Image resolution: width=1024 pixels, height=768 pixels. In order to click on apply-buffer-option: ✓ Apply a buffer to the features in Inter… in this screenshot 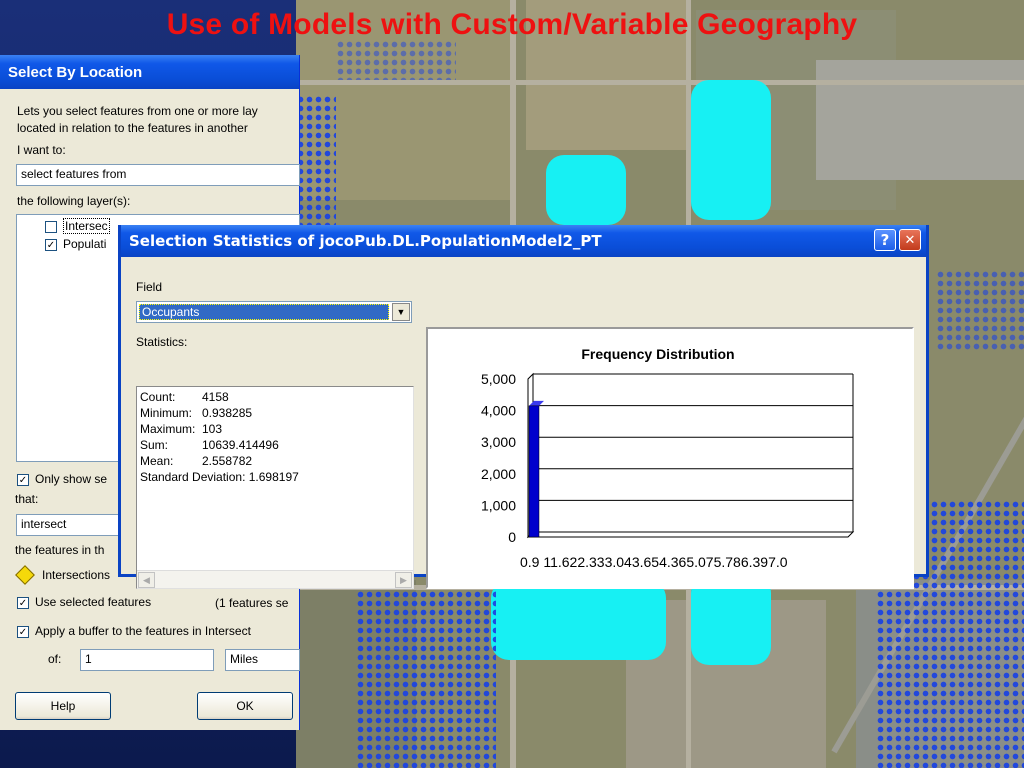, I will do `click(134, 631)`.